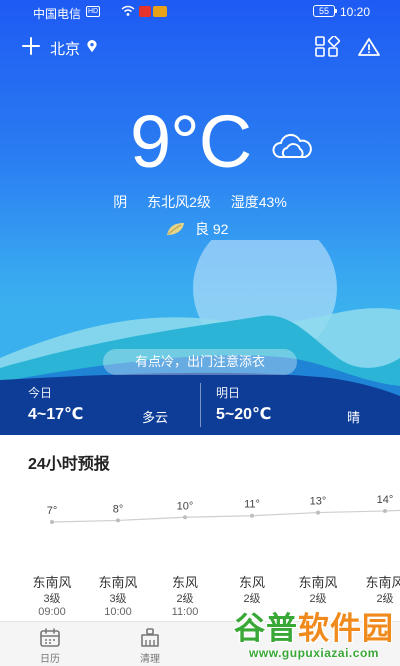  I want to click on temperature-line, so click(225, 516).